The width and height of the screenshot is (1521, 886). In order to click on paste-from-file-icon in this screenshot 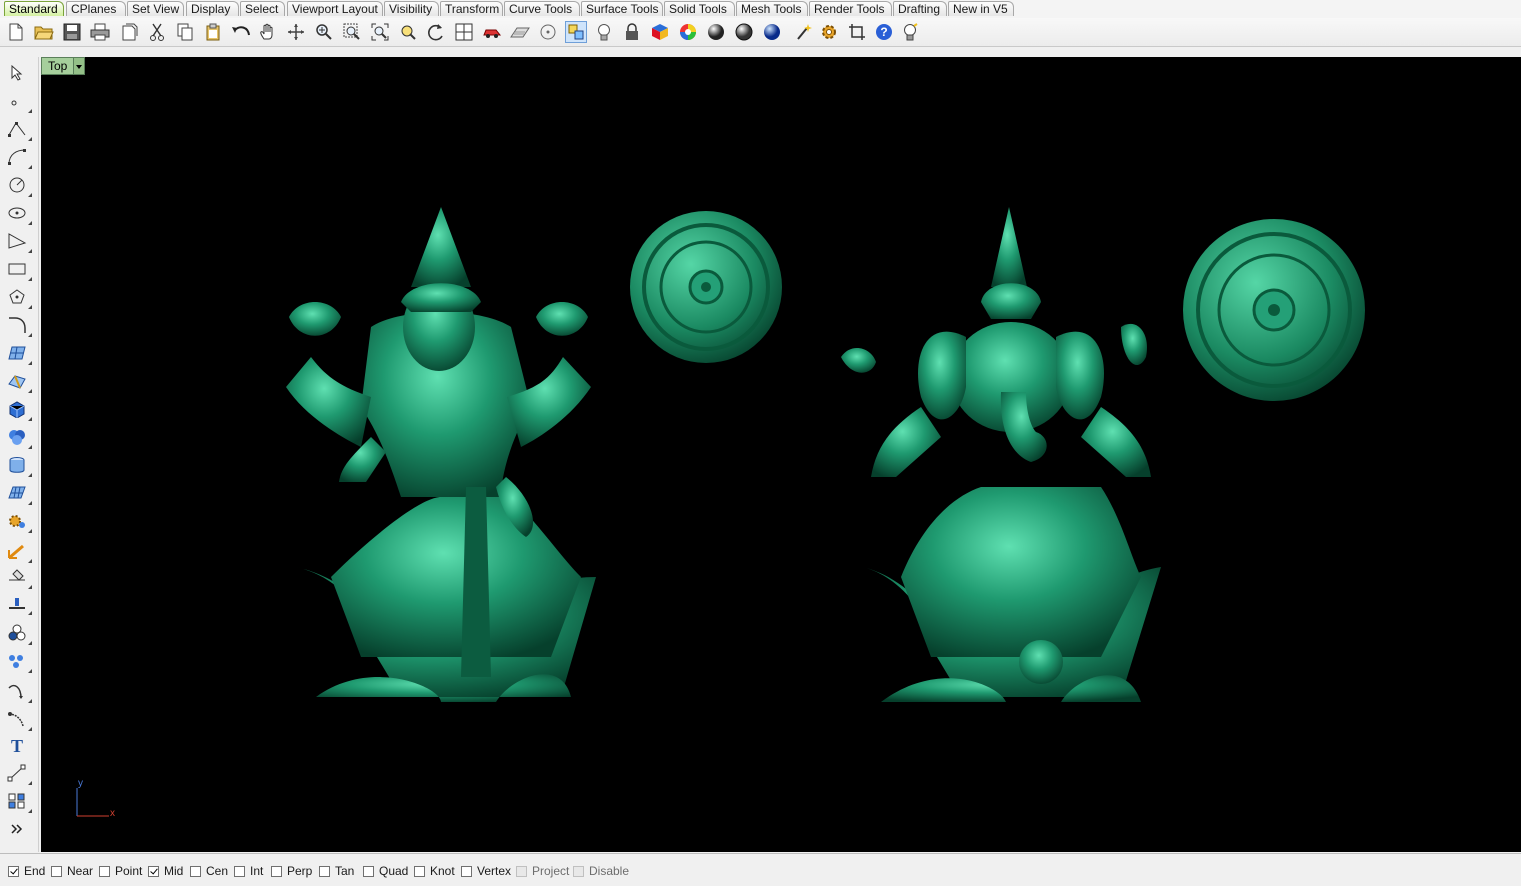, I will do `click(129, 32)`.